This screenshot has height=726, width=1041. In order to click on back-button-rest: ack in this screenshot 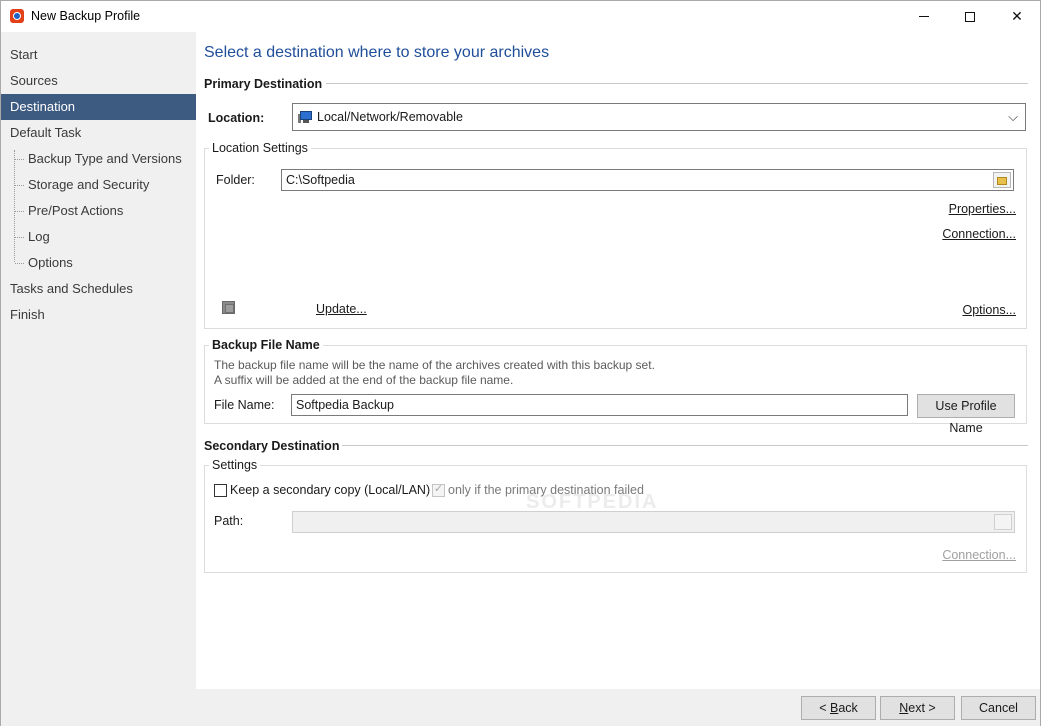, I will do `click(848, 708)`.